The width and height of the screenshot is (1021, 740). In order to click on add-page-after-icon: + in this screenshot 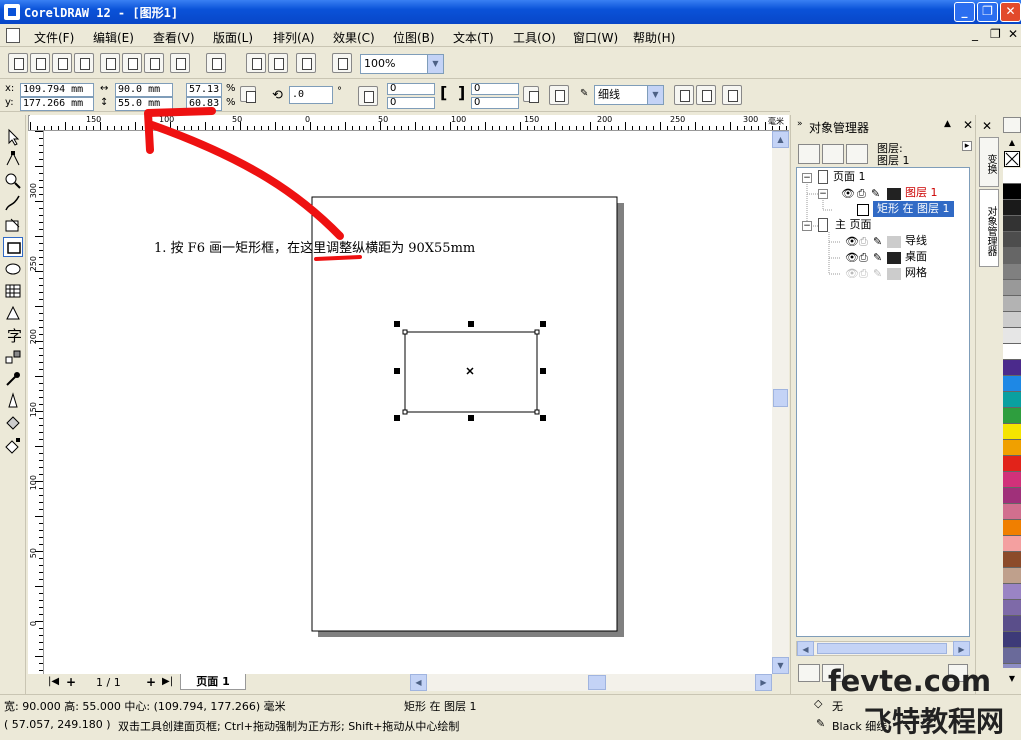, I will do `click(151, 682)`.